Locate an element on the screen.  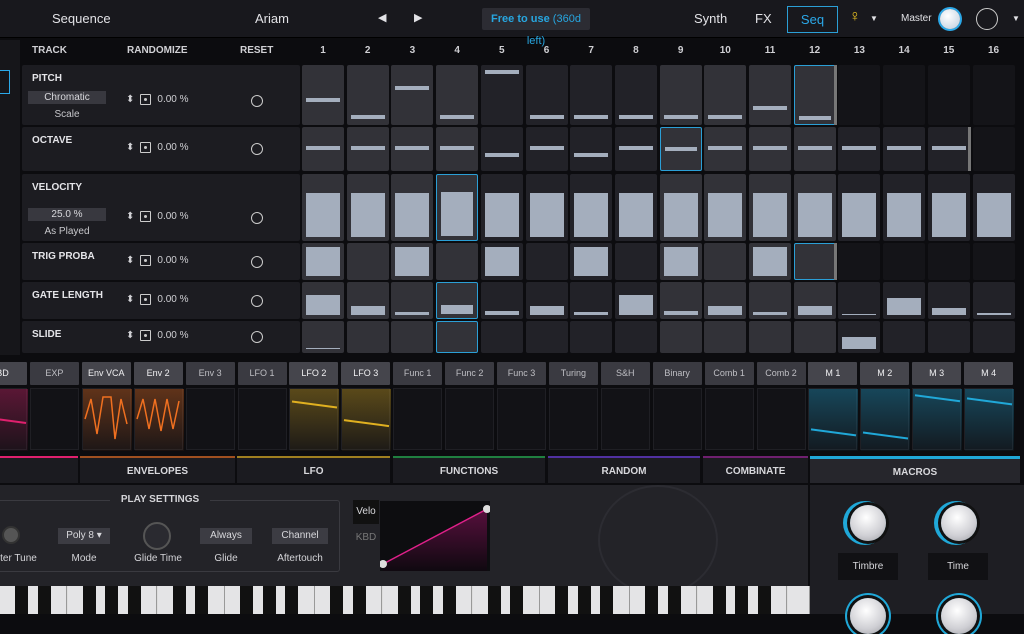
mod-source-tab: M 4 is located at coordinates (989, 373).